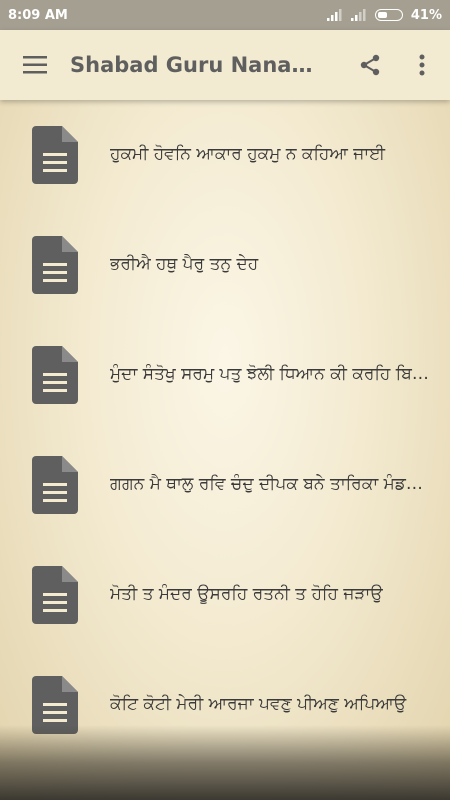 The width and height of the screenshot is (450, 800). I want to click on more-options-button, so click(422, 65).